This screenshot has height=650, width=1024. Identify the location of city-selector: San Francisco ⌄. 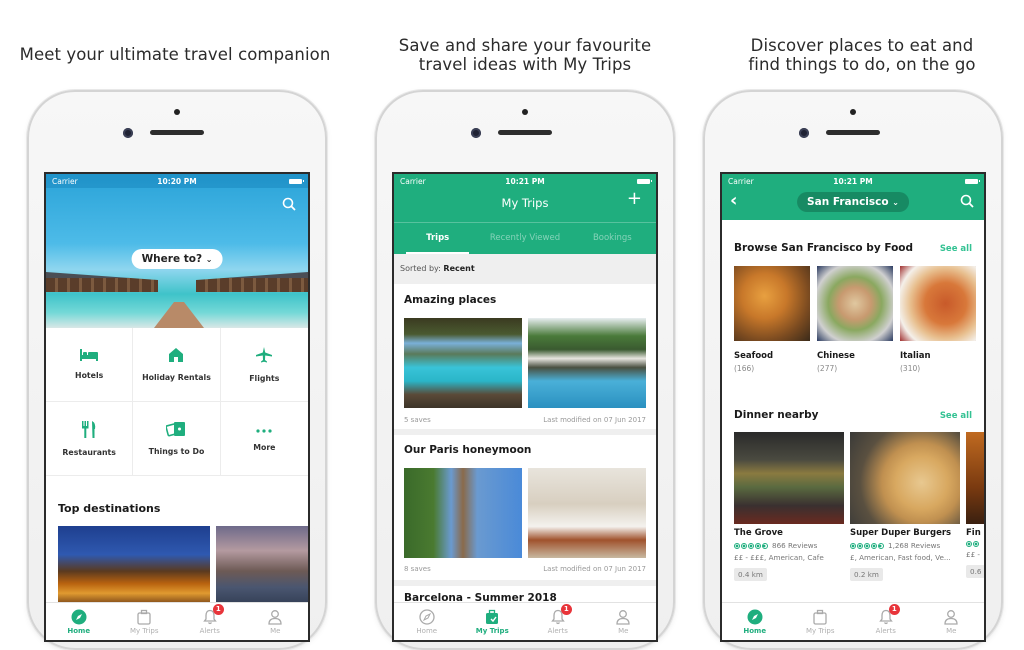
(853, 202).